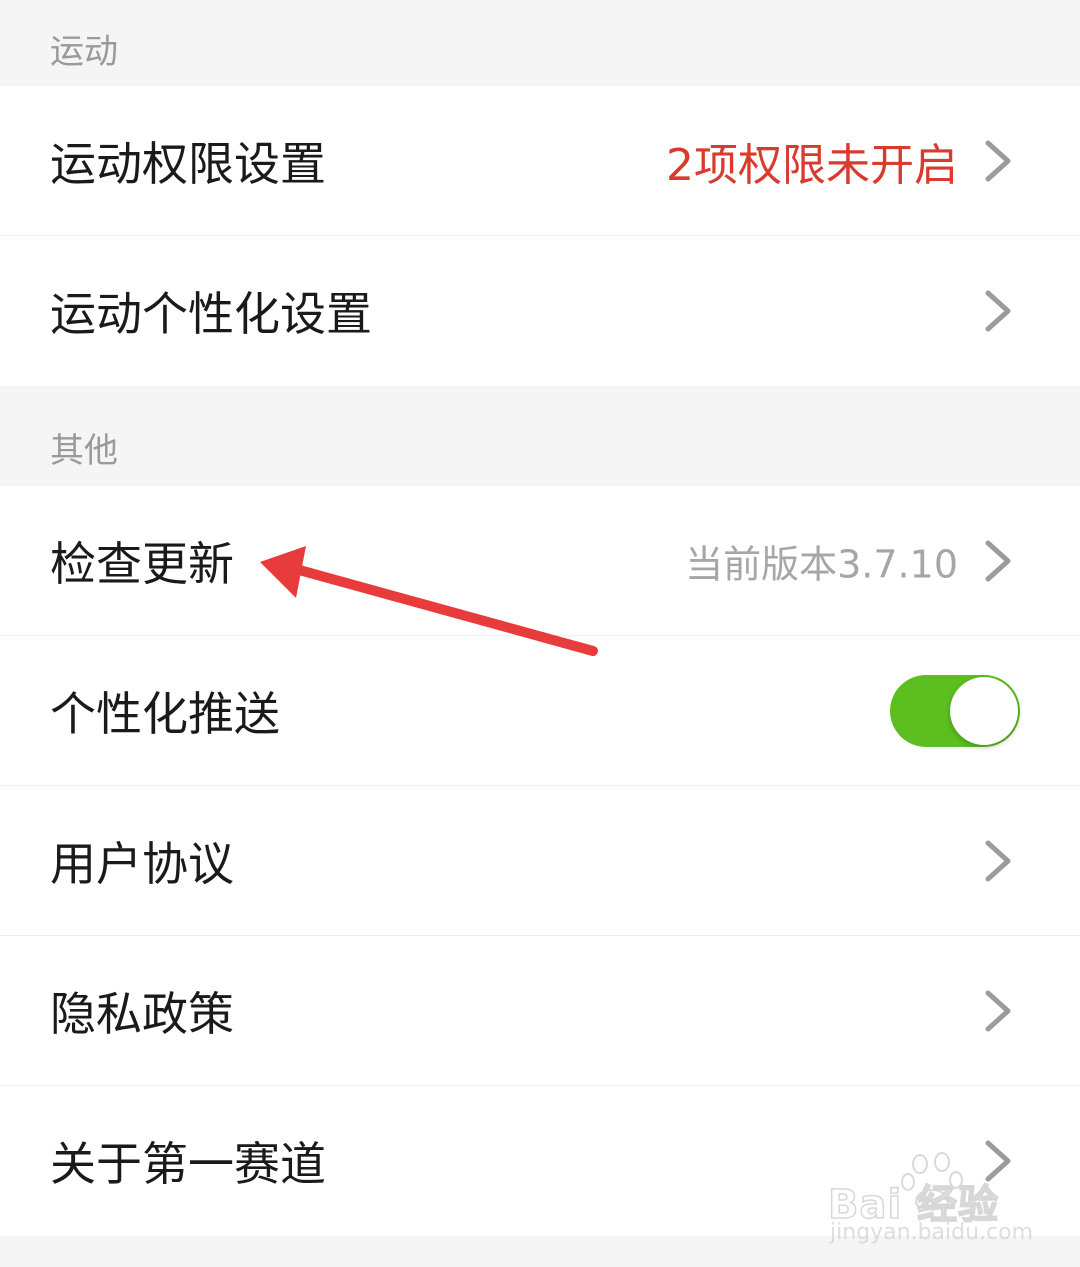 This screenshot has height=1267, width=1080. I want to click on settings-row-privacy-policy: 隐私政策, so click(540, 1011).